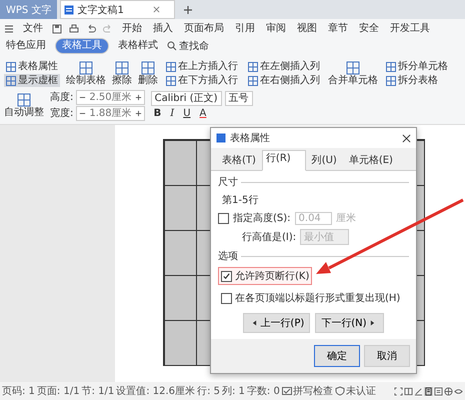 This screenshot has height=400, width=465. What do you see at coordinates (337, 356) in the screenshot?
I see `dialog-button: 确定` at bounding box center [337, 356].